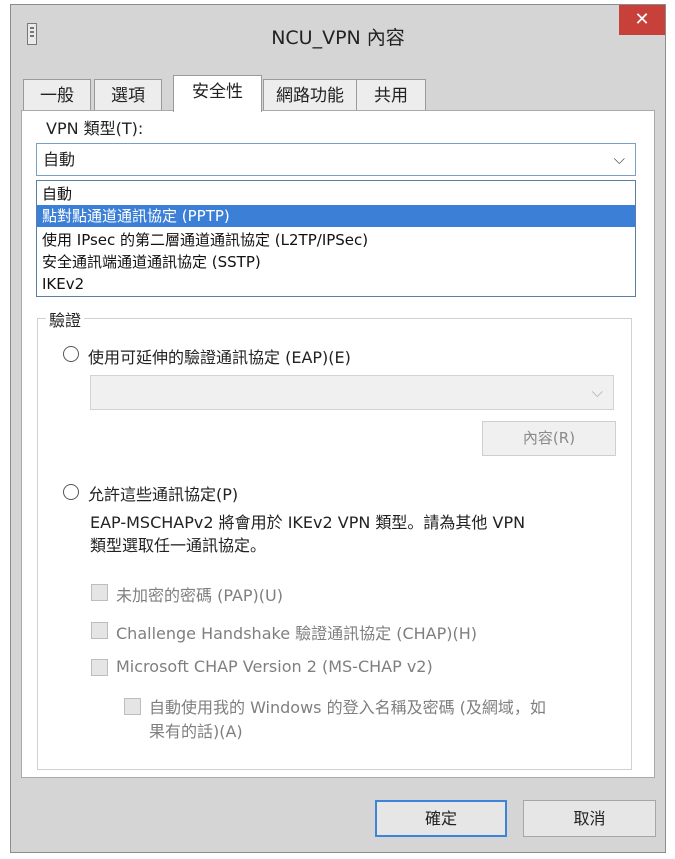 This screenshot has height=859, width=675. I want to click on window-title: NCU_VPN 內容, so click(338, 38).